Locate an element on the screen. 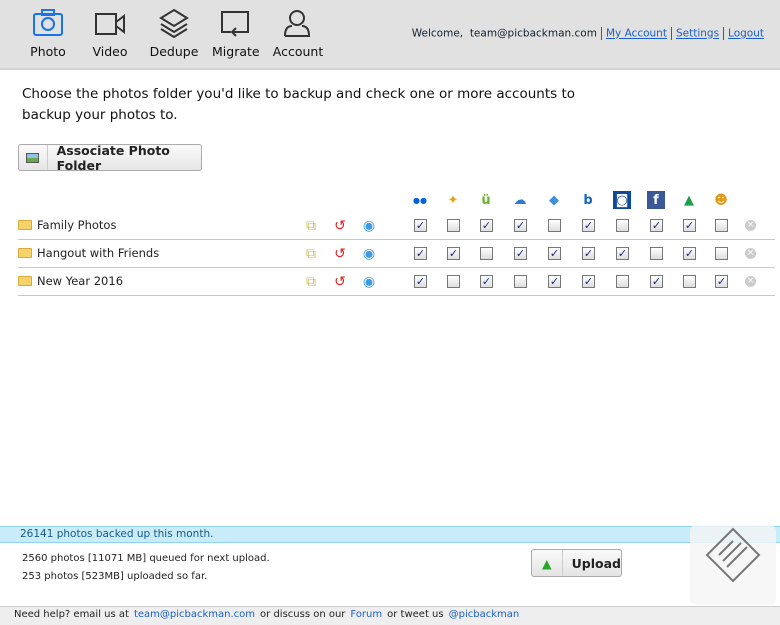  user-email: team@picbackman.com is located at coordinates (533, 33).